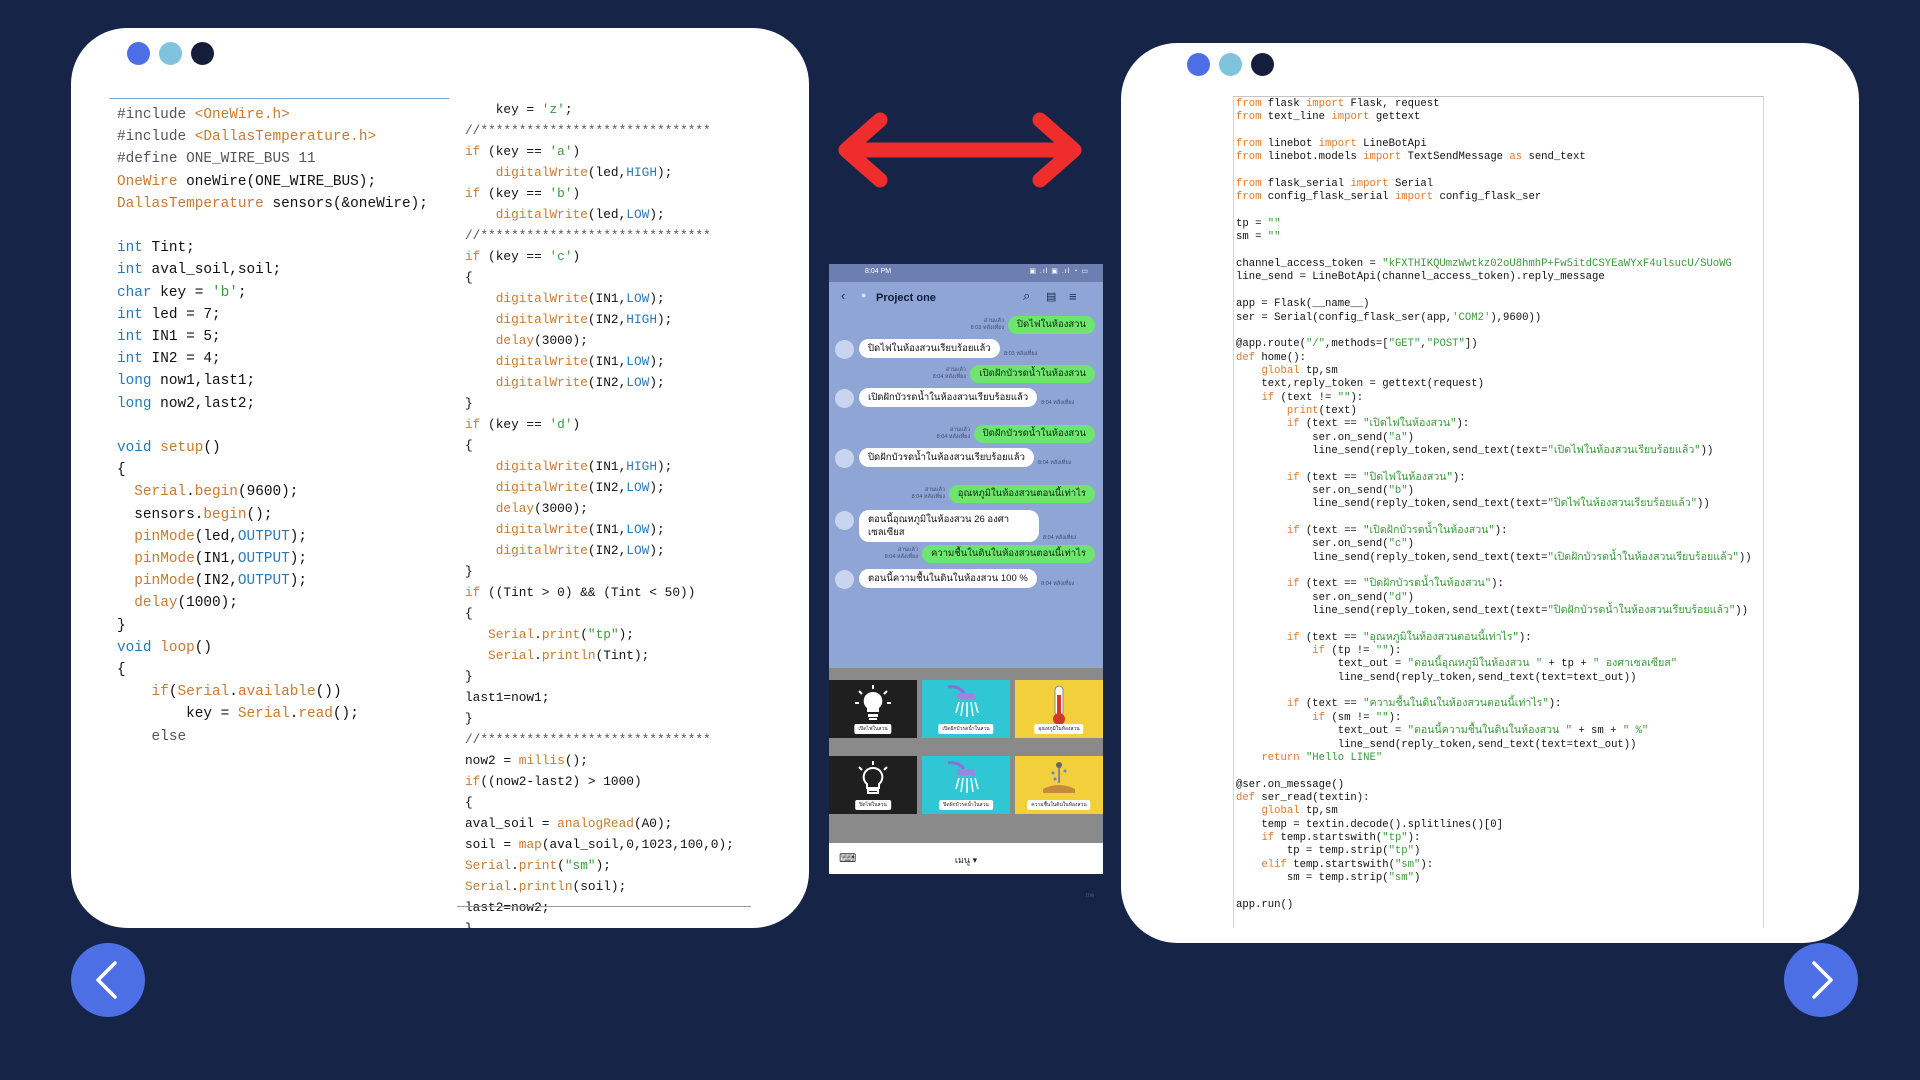  What do you see at coordinates (1392, 104) in the screenshot?
I see `code-token: Flask, request` at bounding box center [1392, 104].